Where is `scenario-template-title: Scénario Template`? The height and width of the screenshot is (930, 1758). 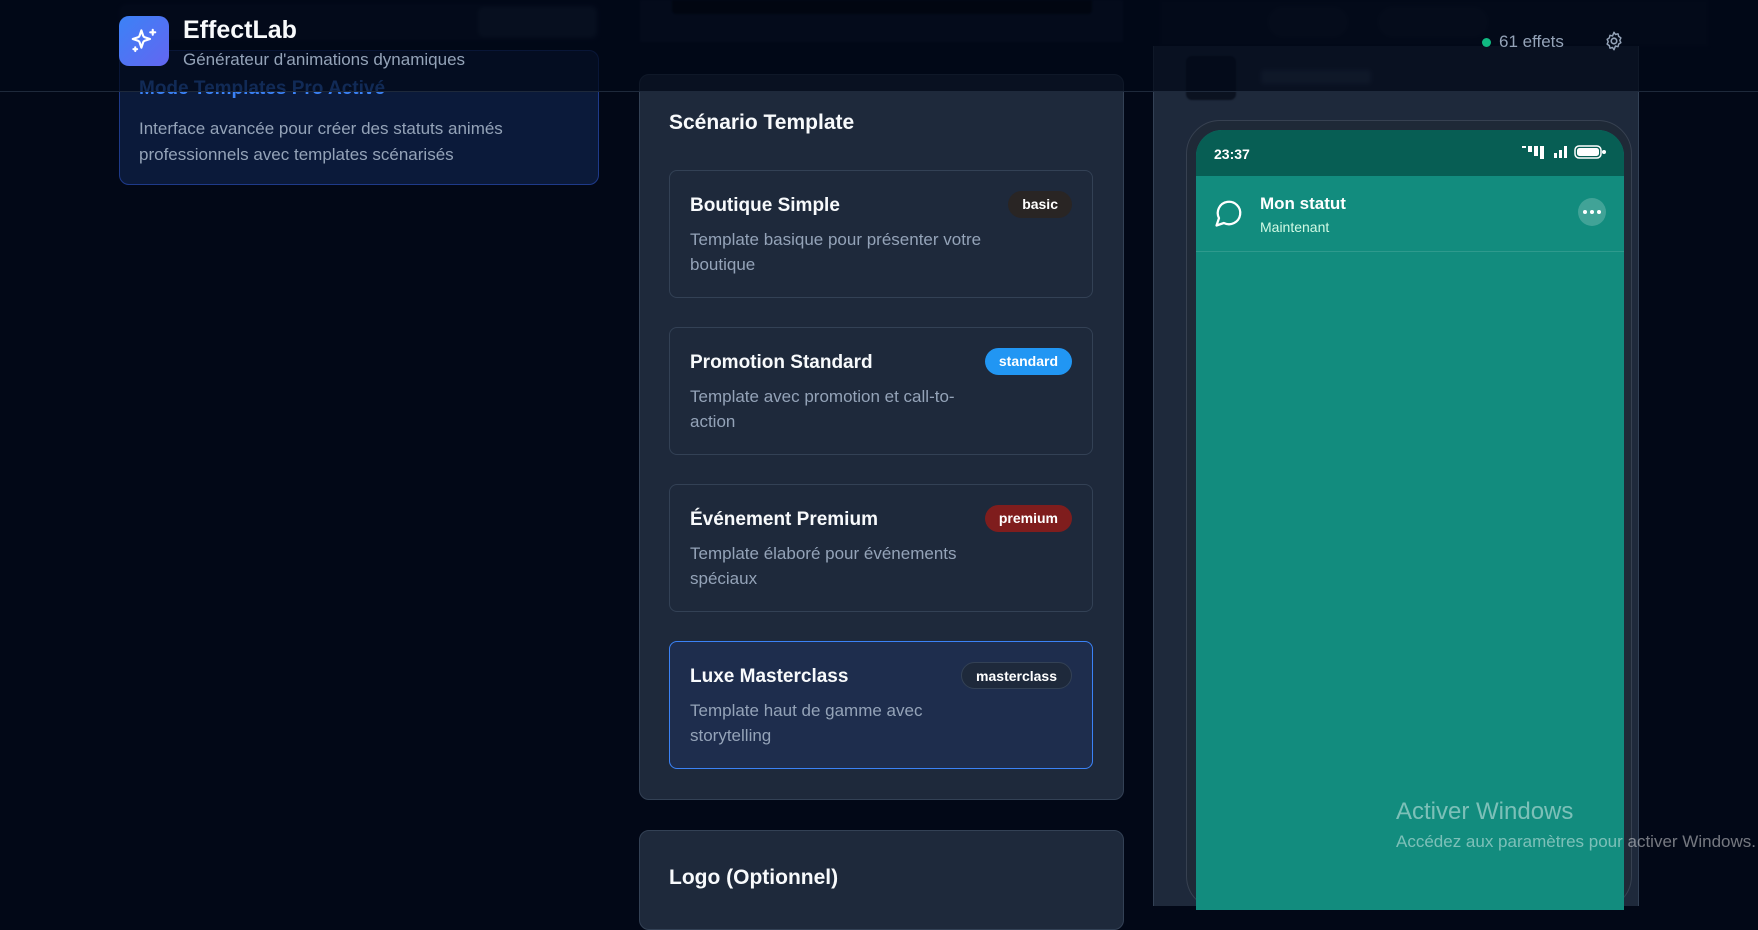
scenario-template-title: Scénario Template is located at coordinates (762, 122).